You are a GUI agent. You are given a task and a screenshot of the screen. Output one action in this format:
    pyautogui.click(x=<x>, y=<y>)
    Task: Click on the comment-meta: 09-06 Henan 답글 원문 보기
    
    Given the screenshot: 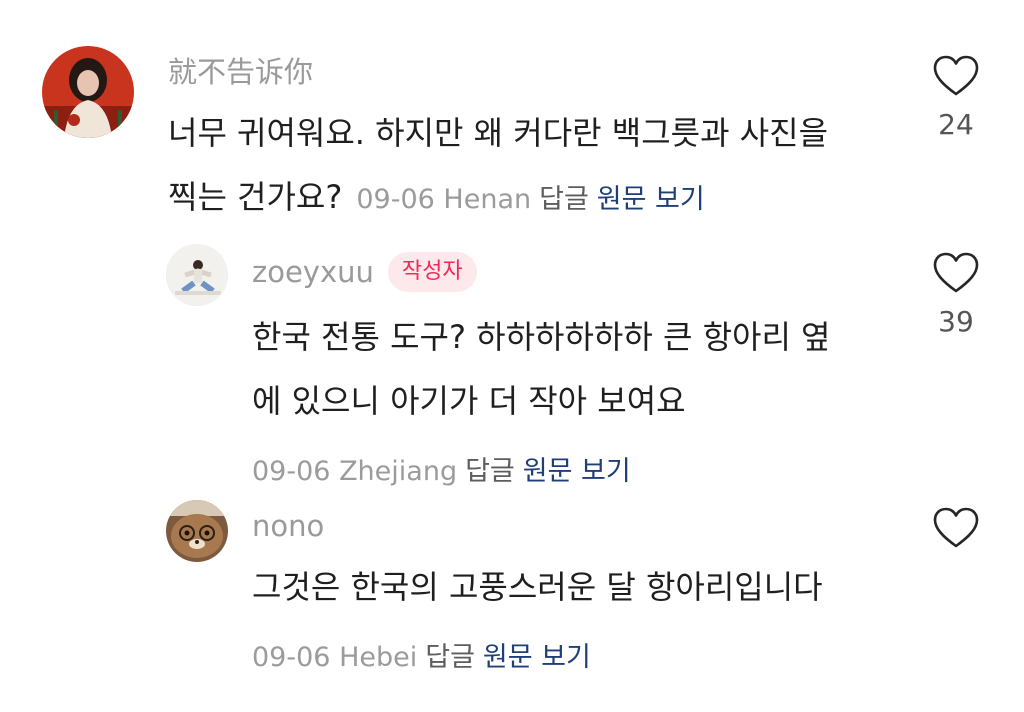 What is the action you would take?
    pyautogui.click(x=530, y=199)
    